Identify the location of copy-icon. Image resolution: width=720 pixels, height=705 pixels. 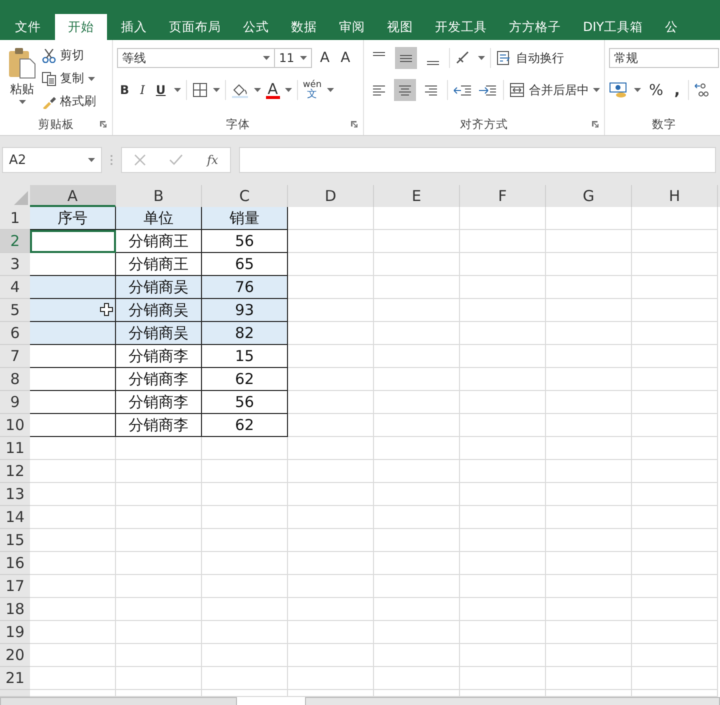
(49, 79).